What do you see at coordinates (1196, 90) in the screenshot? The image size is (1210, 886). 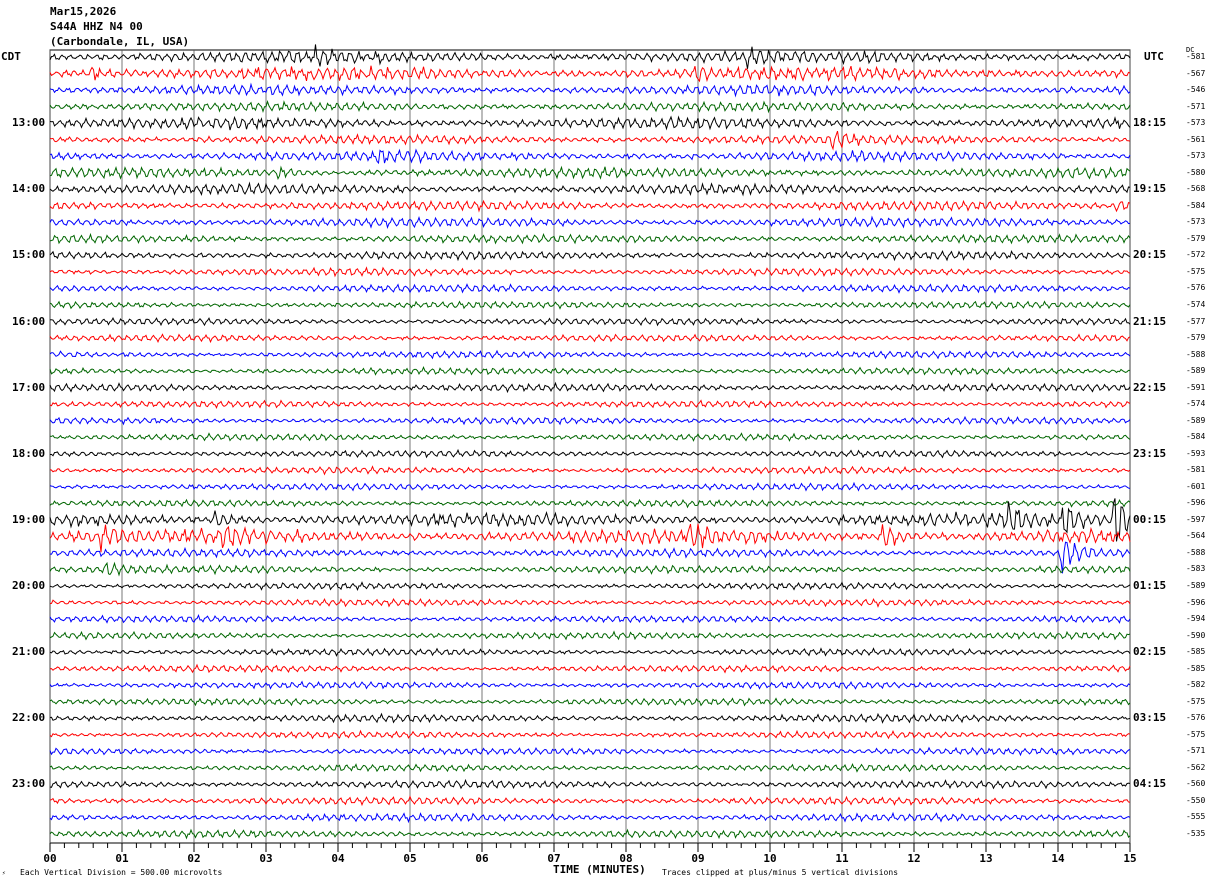 I see `dc-offset-label: -546` at bounding box center [1196, 90].